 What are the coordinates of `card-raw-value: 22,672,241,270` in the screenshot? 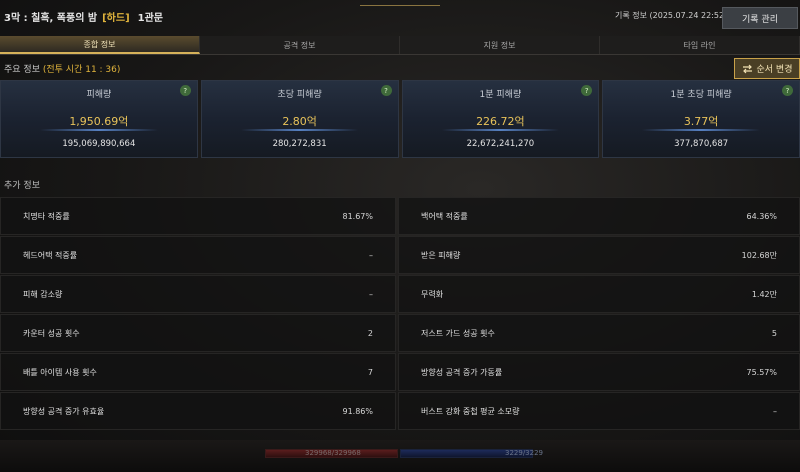 It's located at (500, 144).